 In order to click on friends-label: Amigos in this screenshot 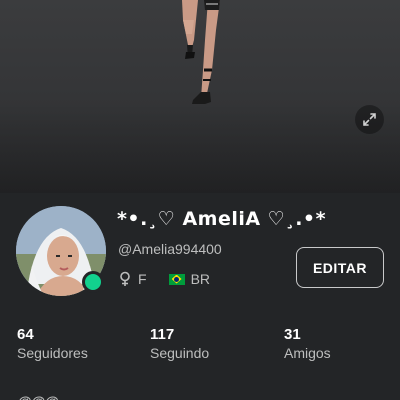, I will do `click(307, 353)`.